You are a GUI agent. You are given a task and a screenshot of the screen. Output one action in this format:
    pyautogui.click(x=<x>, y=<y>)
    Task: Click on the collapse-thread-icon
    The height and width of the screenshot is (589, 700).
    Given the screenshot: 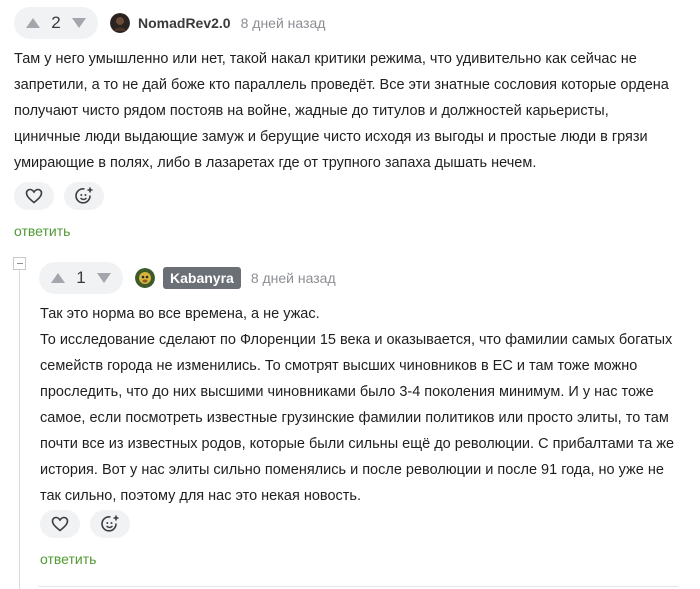 What is the action you would take?
    pyautogui.click(x=19, y=263)
    